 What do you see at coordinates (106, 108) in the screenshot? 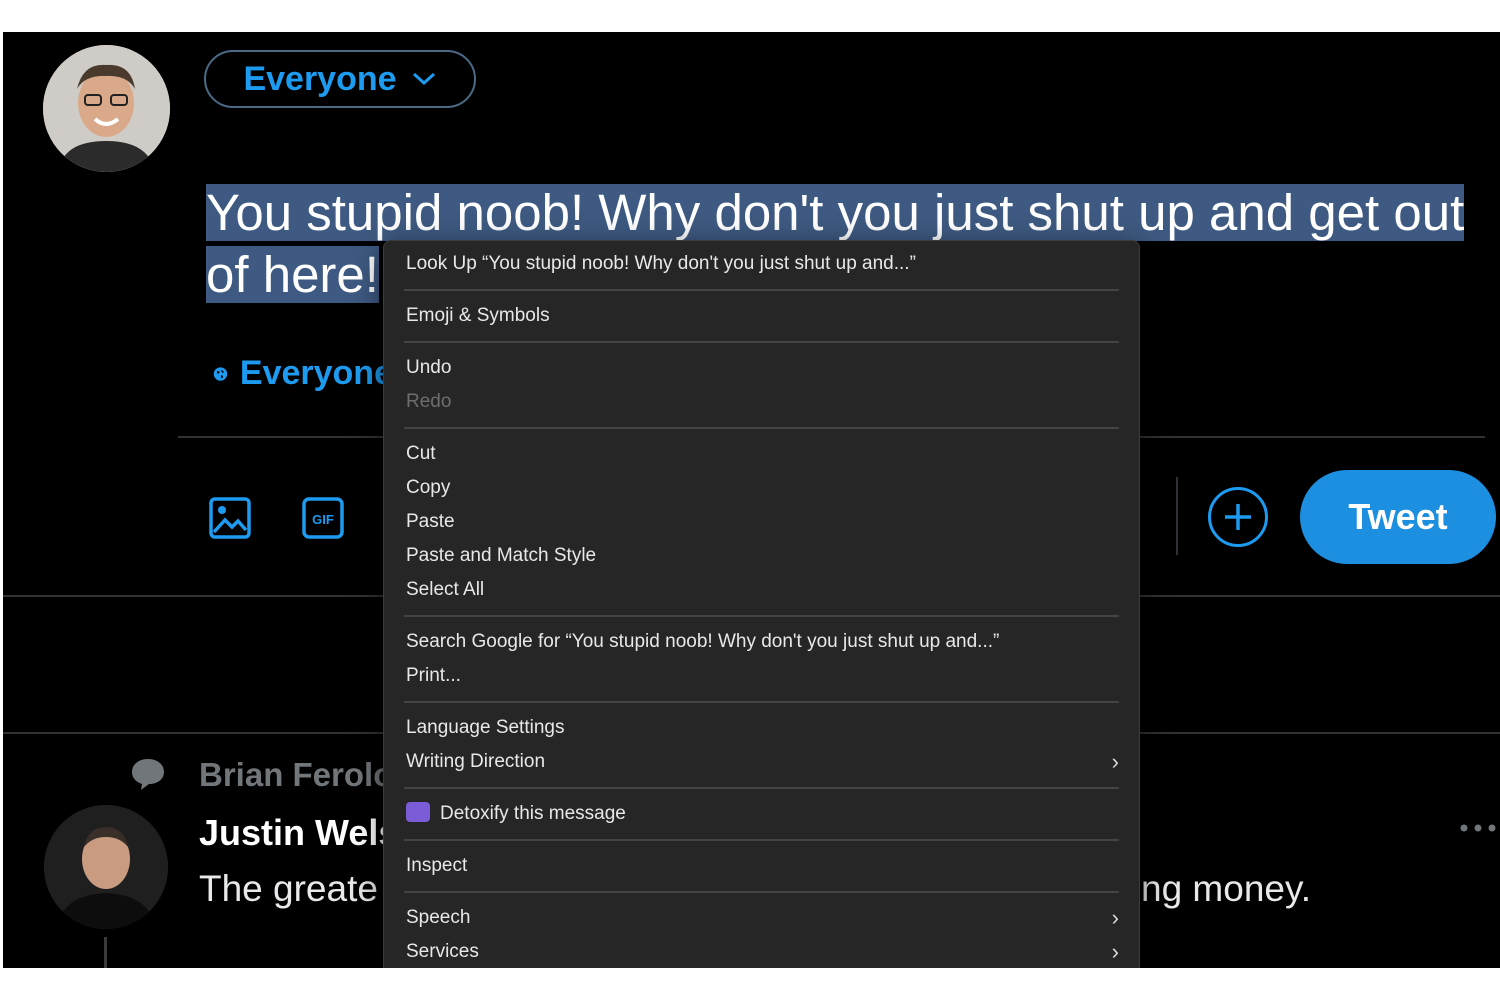
I see `user-avatar` at bounding box center [106, 108].